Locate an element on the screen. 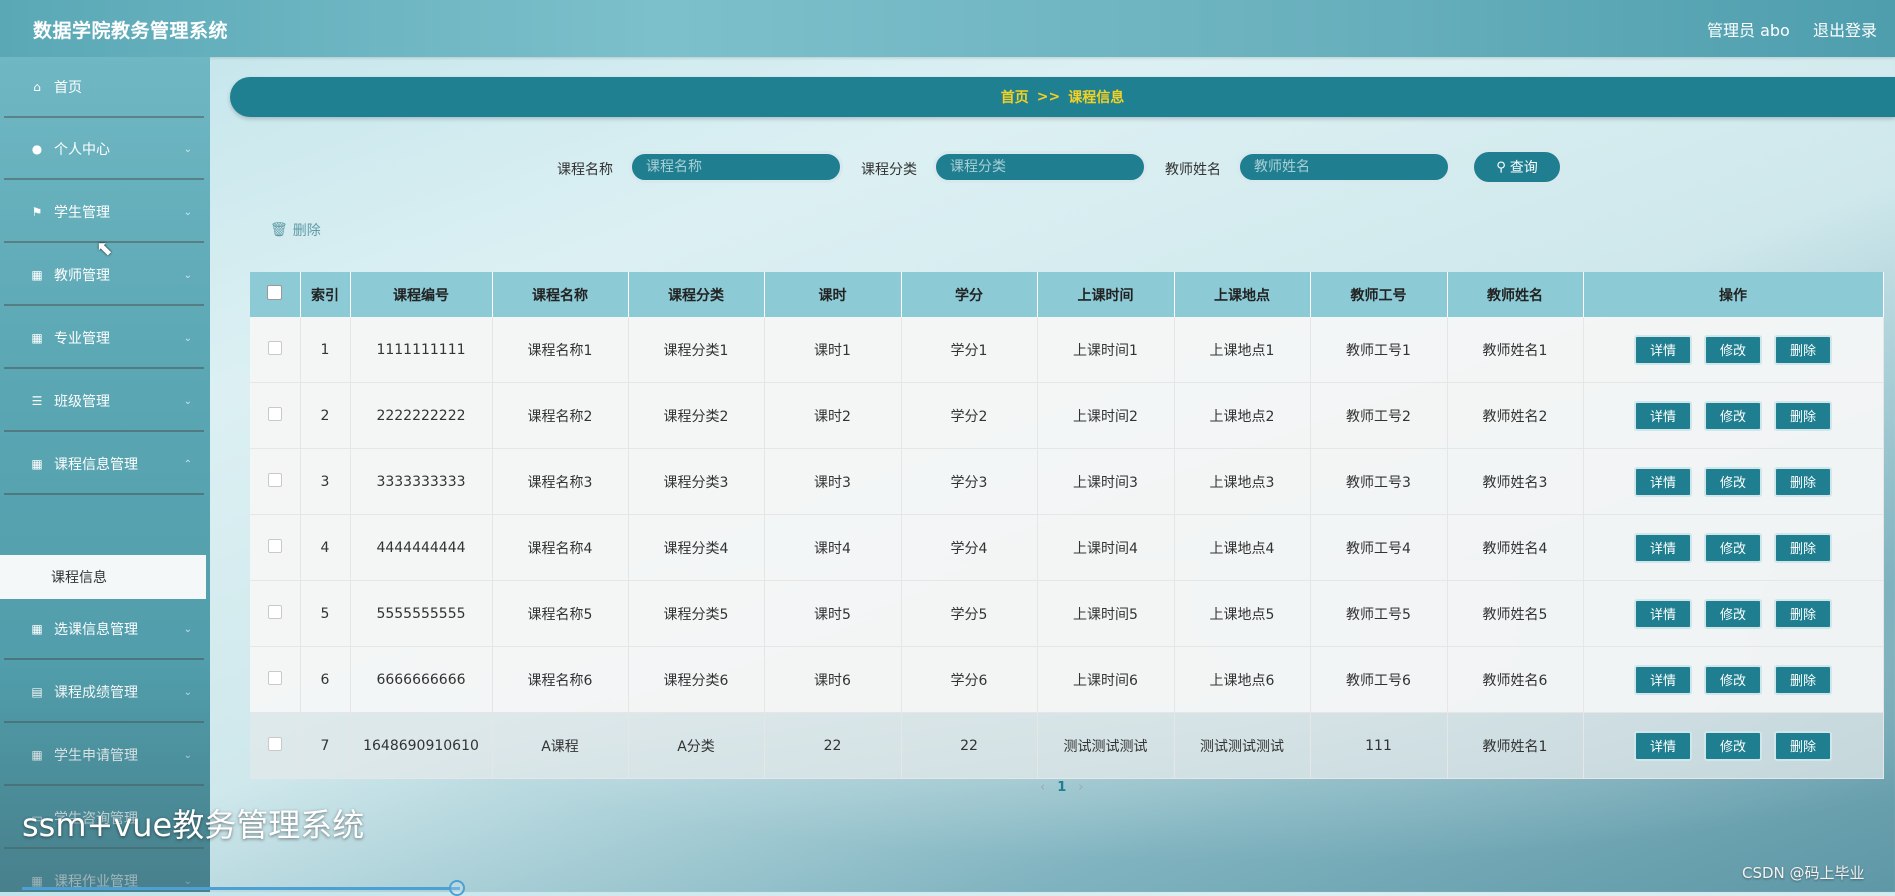 This screenshot has height=896, width=1895. table-cell: 课程分类5 is located at coordinates (696, 613).